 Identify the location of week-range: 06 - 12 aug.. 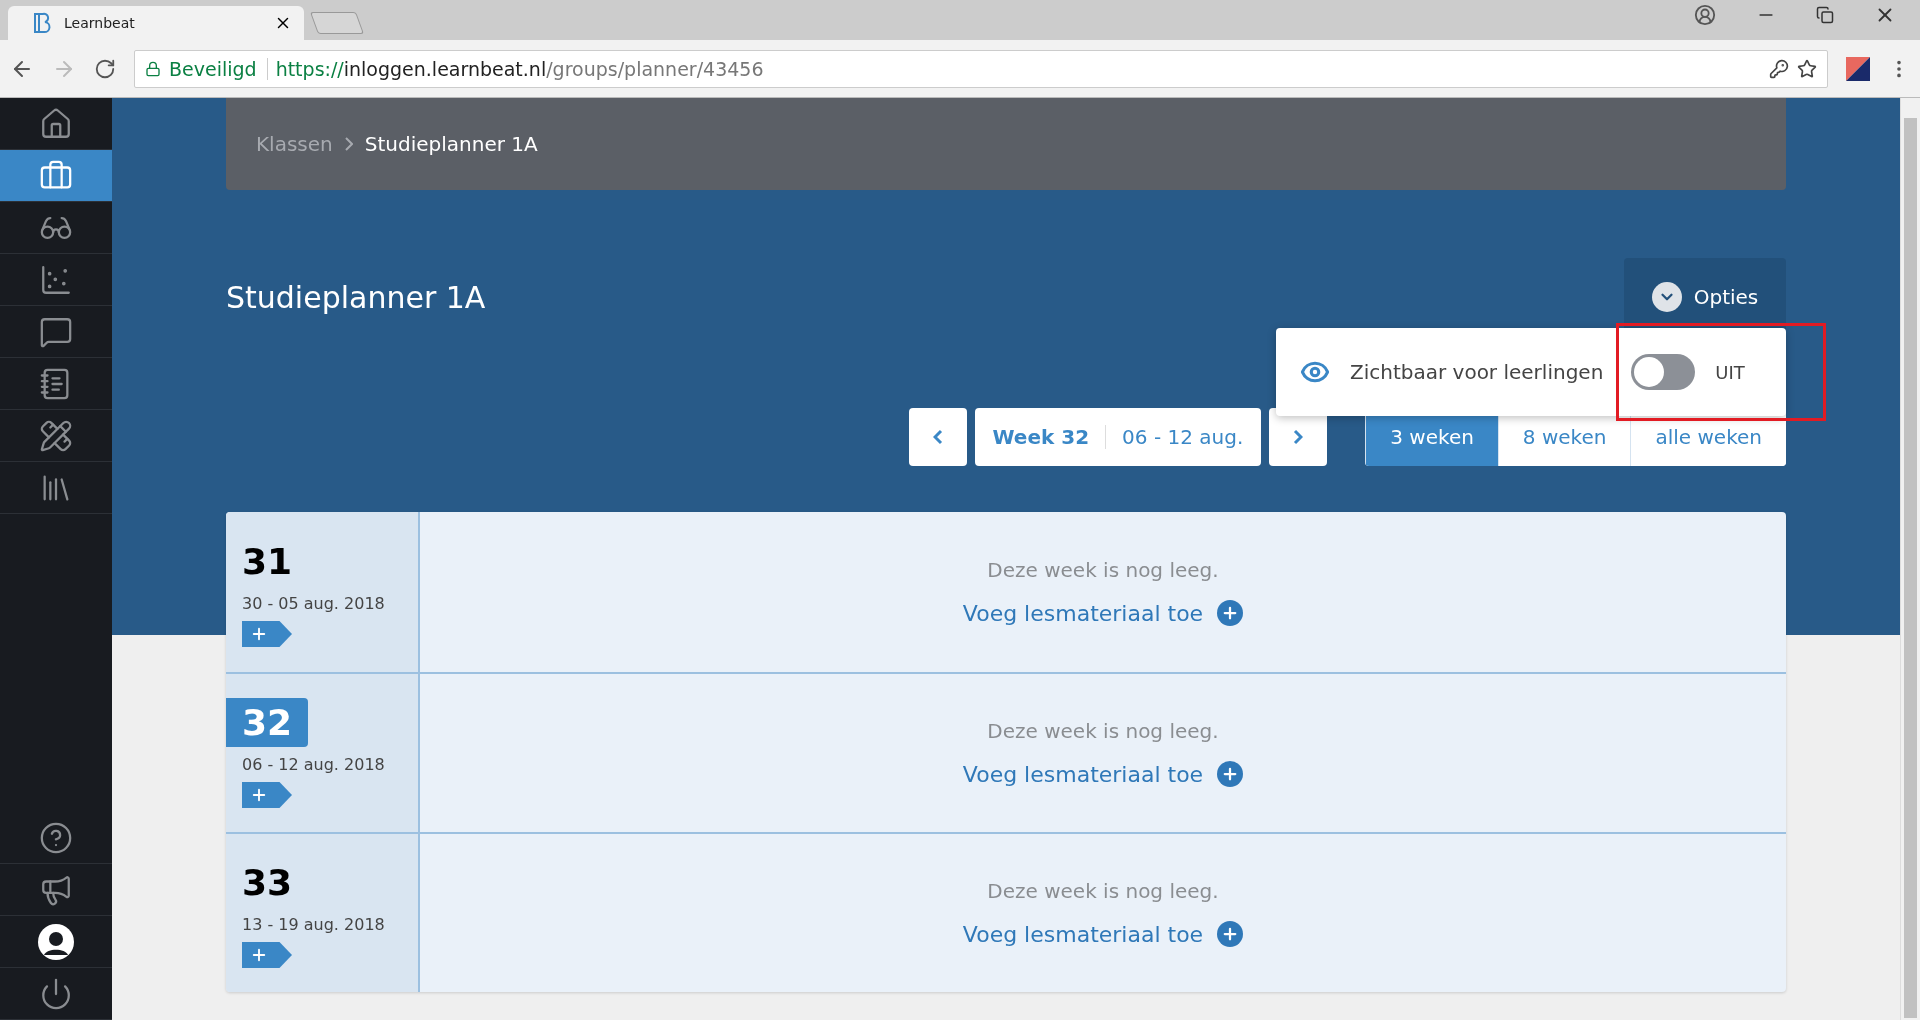
(1183, 437).